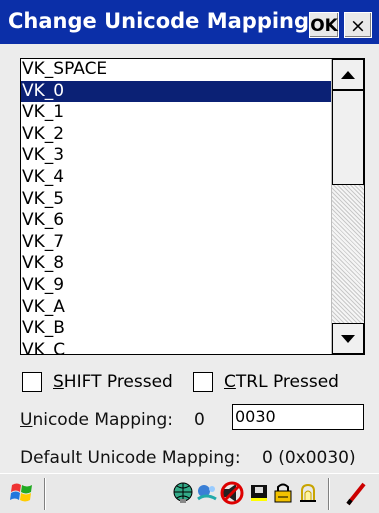 The width and height of the screenshot is (379, 513). Describe the element at coordinates (183, 493) in the screenshot. I see `network-globe-icon` at that location.